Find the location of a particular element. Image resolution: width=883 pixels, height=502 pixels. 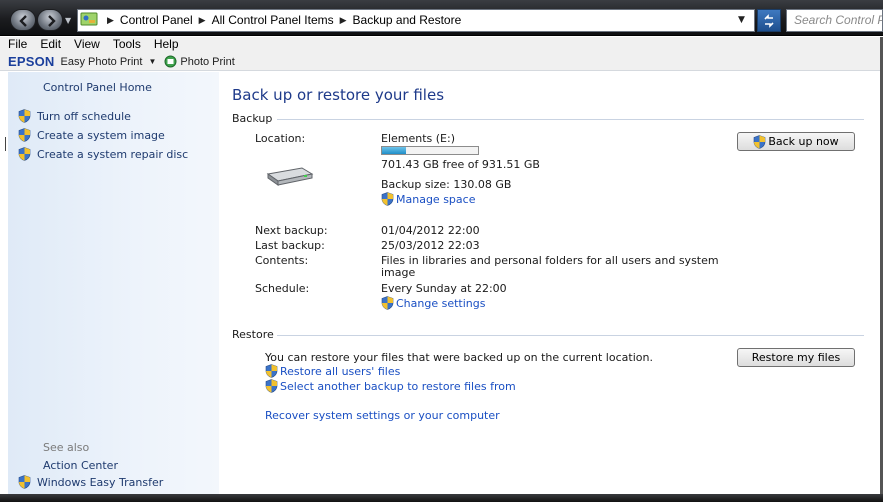

restore-section-divider is located at coordinates (570, 335).